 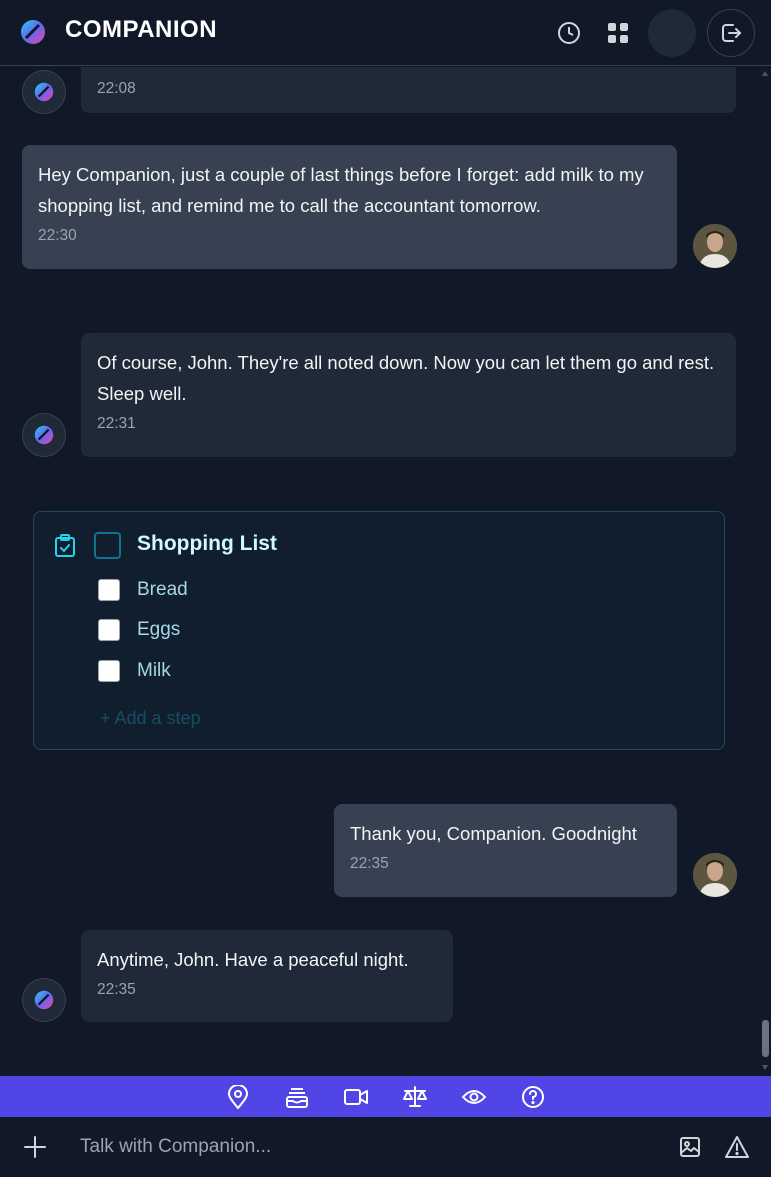 What do you see at coordinates (159, 629) in the screenshot?
I see `step-label: Eggs` at bounding box center [159, 629].